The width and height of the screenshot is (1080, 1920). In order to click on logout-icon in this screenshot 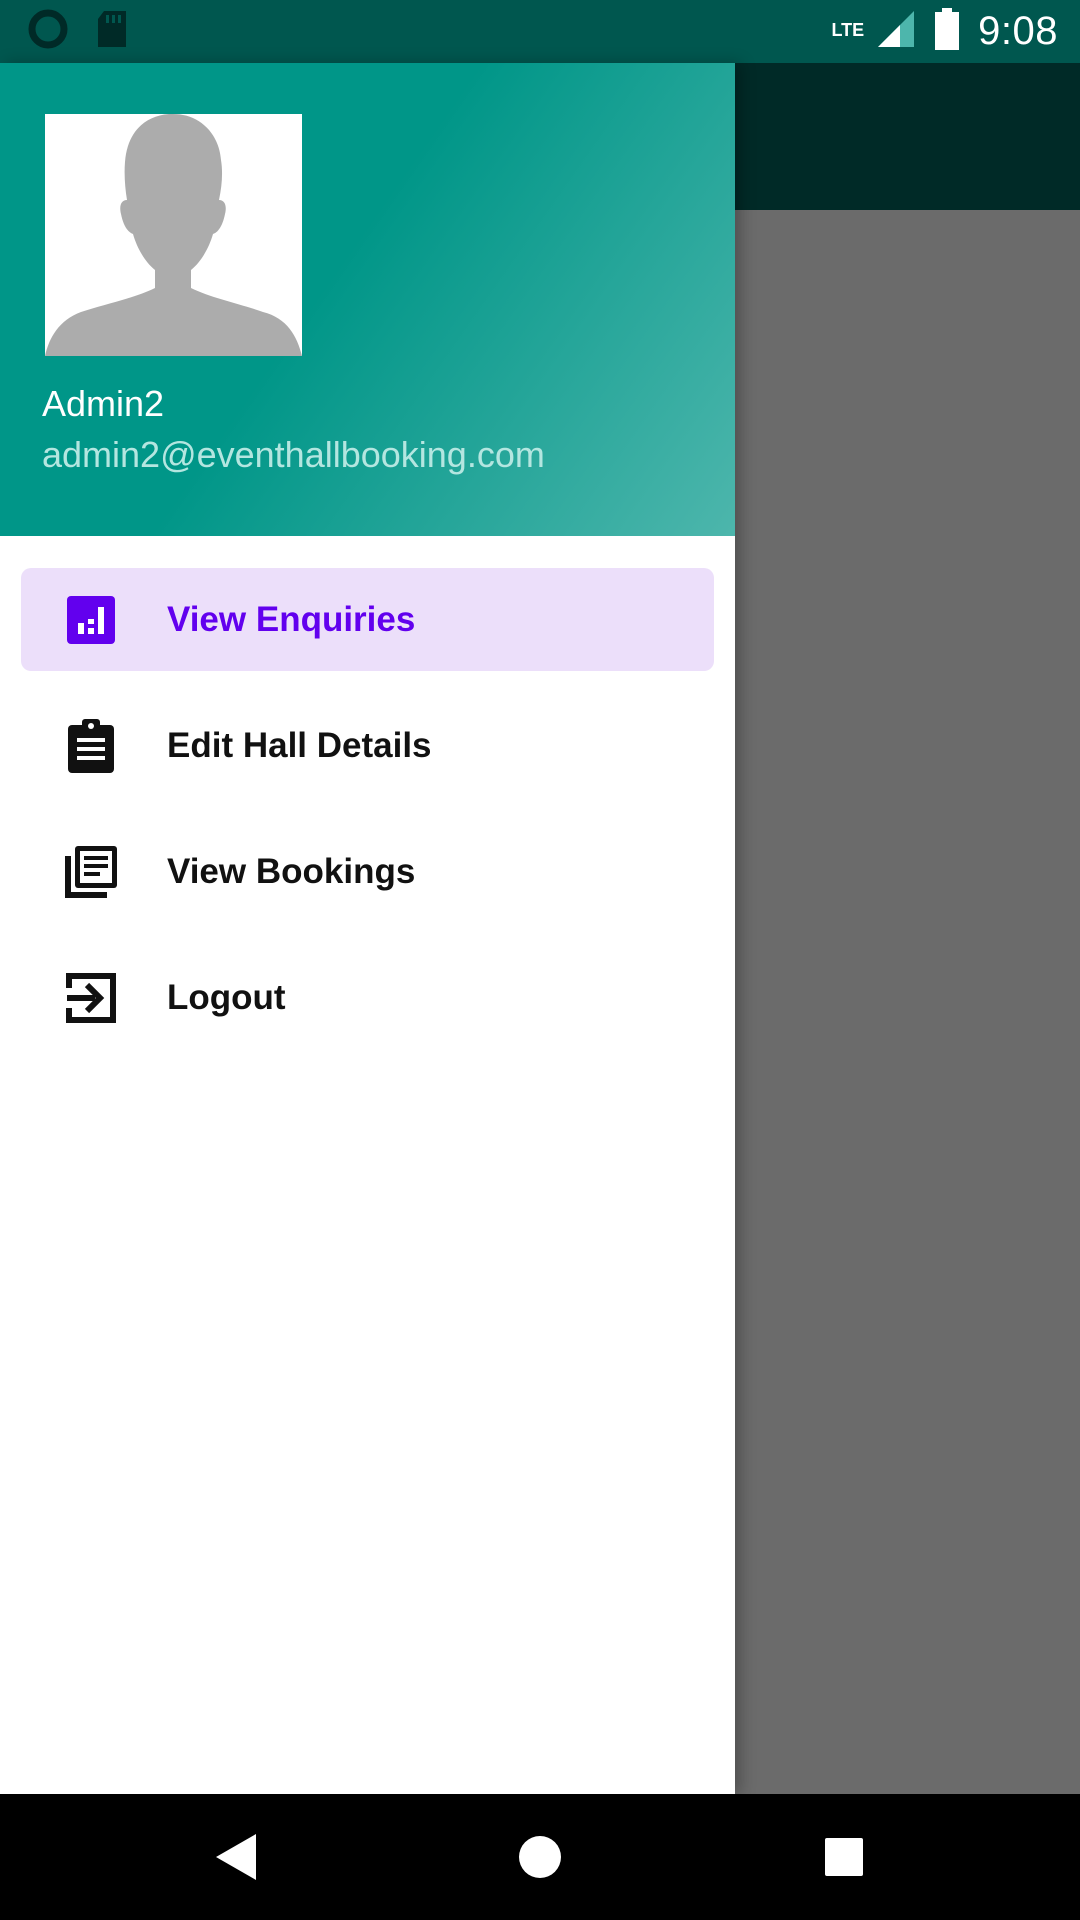, I will do `click(91, 998)`.